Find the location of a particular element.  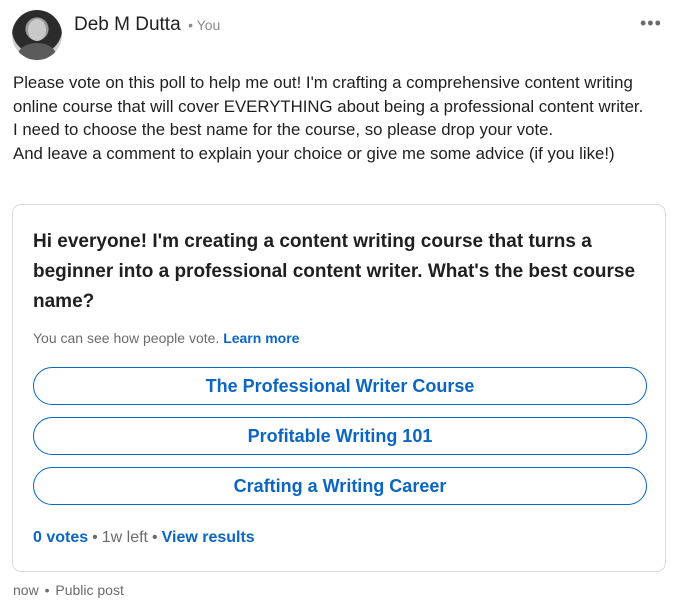

poll-option-button: Profitable Writing 101 is located at coordinates (340, 436).